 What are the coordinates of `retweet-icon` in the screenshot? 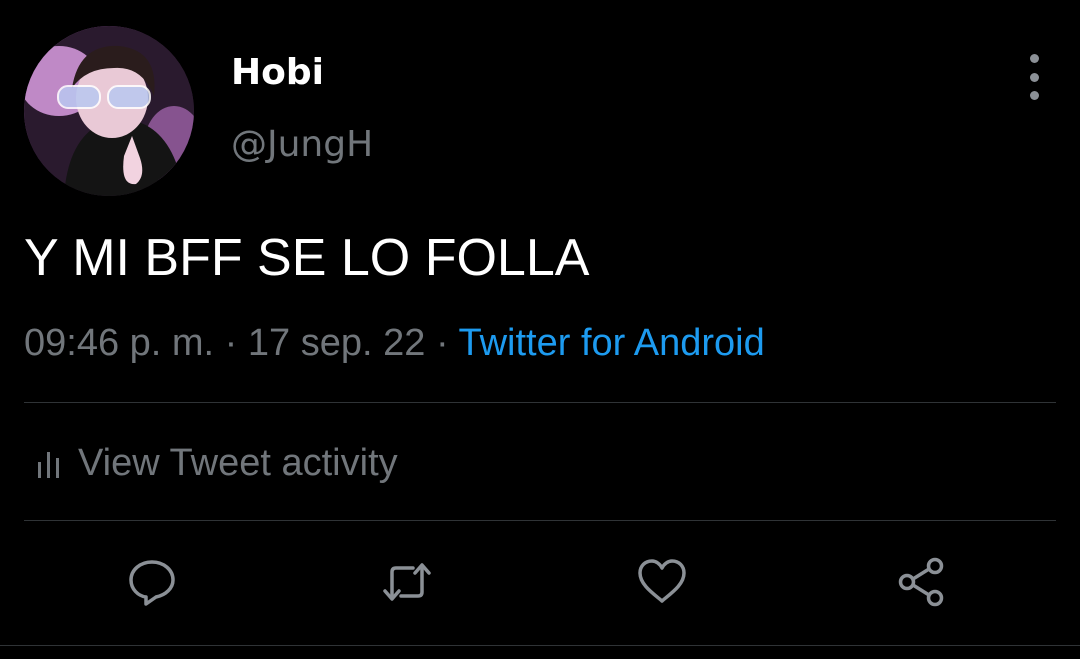 It's located at (407, 582).